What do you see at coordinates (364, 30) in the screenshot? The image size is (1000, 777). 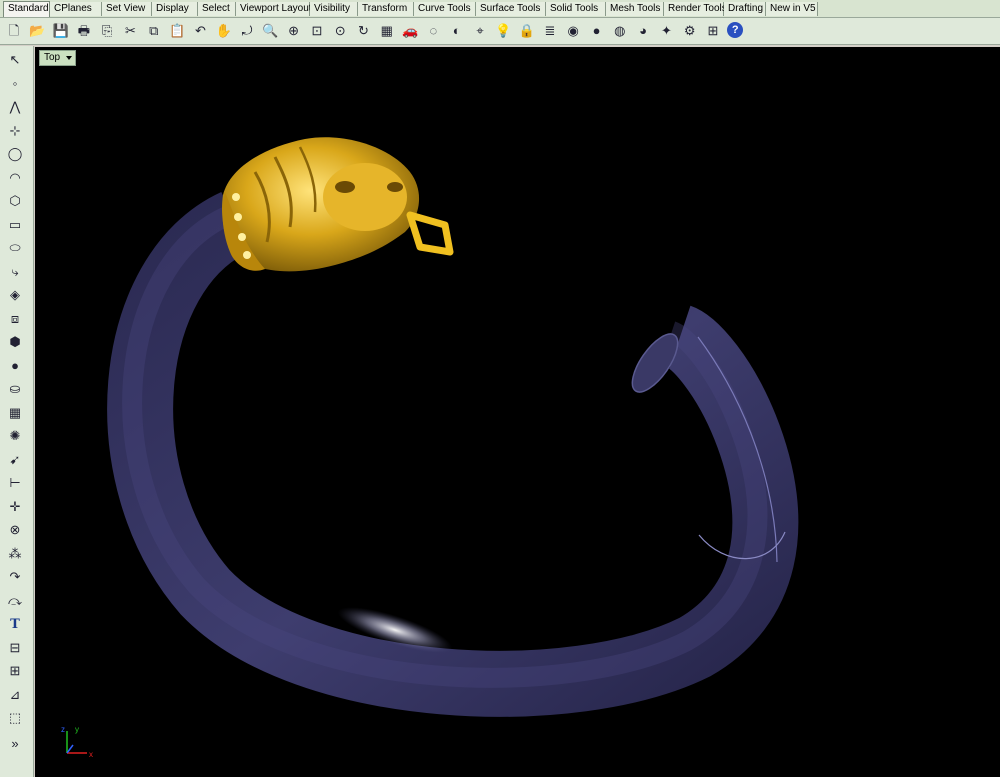 I see `rotate-icon: ↻` at bounding box center [364, 30].